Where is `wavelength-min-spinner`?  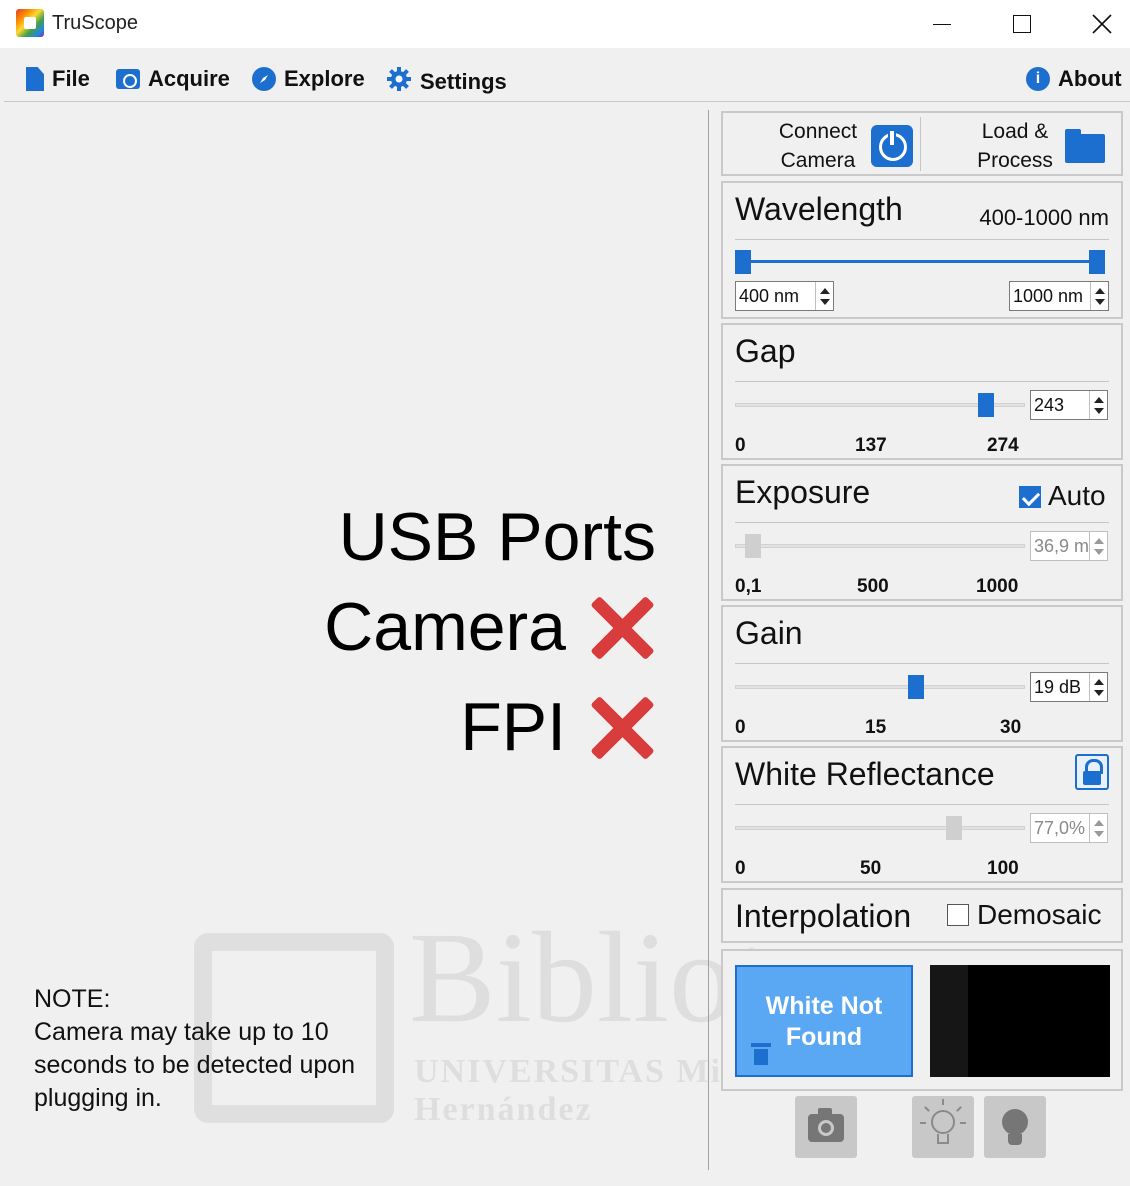
wavelength-min-spinner is located at coordinates (824, 296).